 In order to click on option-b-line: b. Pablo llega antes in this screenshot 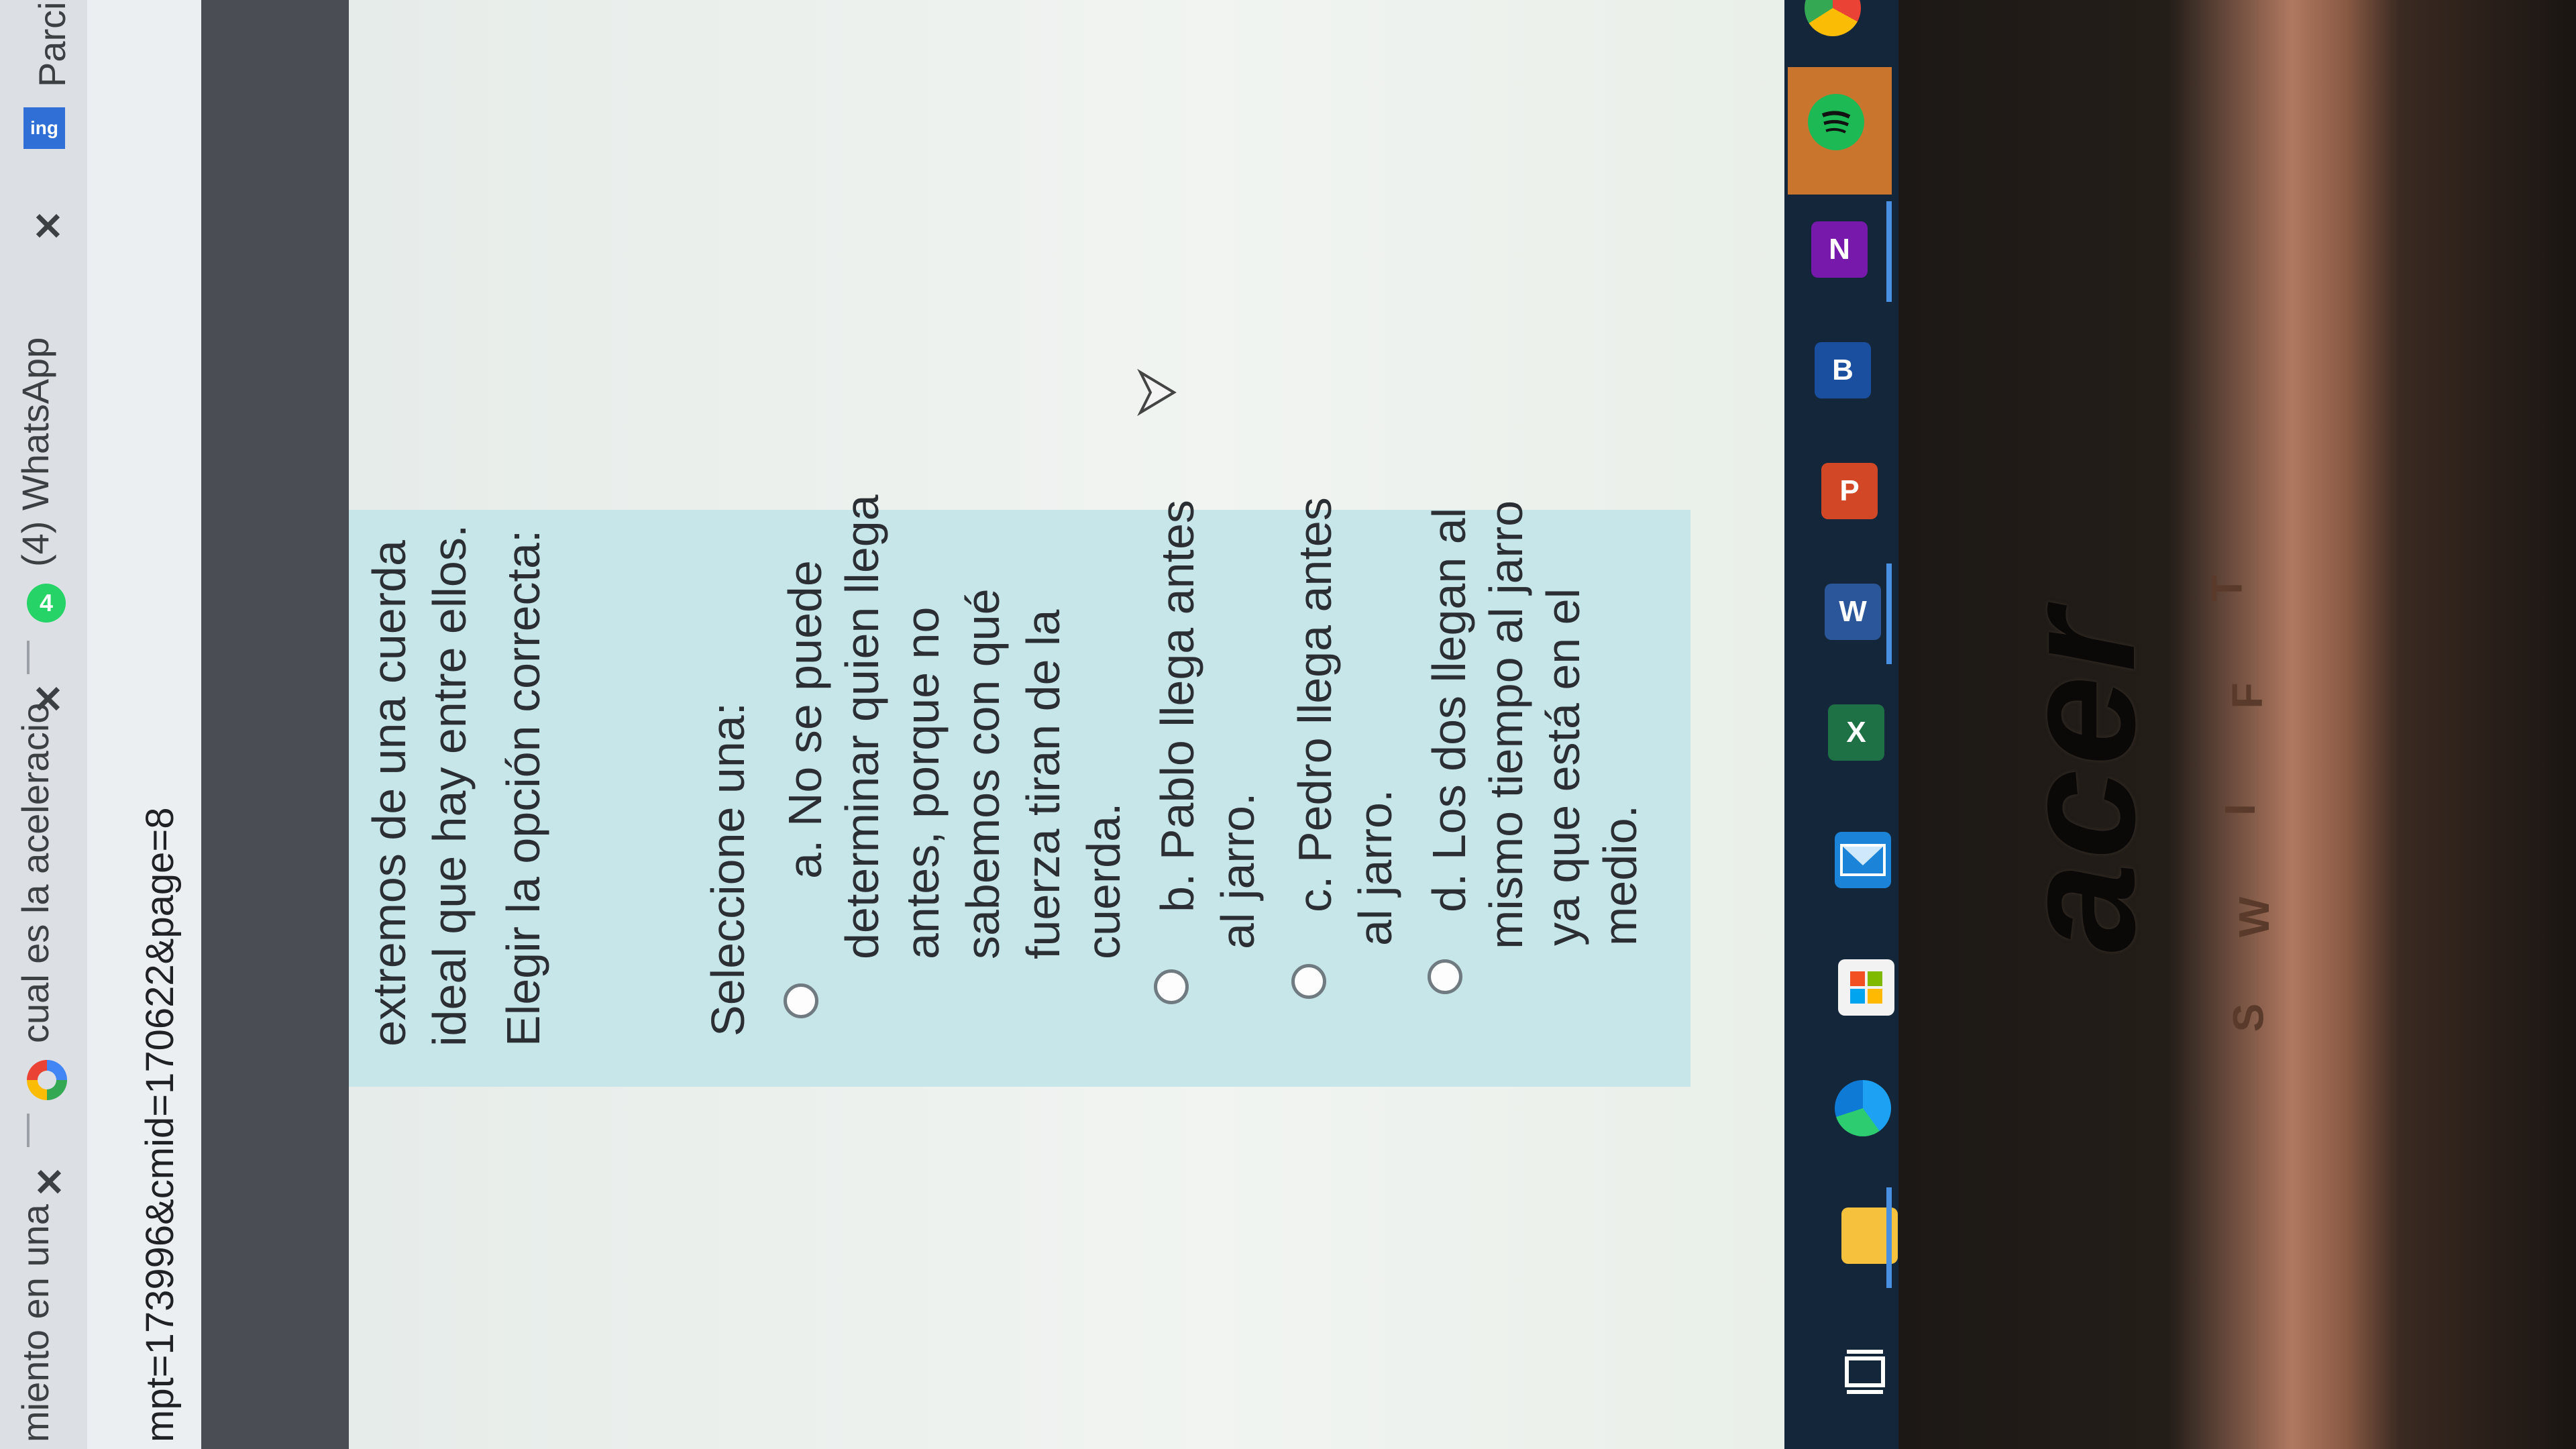, I will do `click(1177, 706)`.